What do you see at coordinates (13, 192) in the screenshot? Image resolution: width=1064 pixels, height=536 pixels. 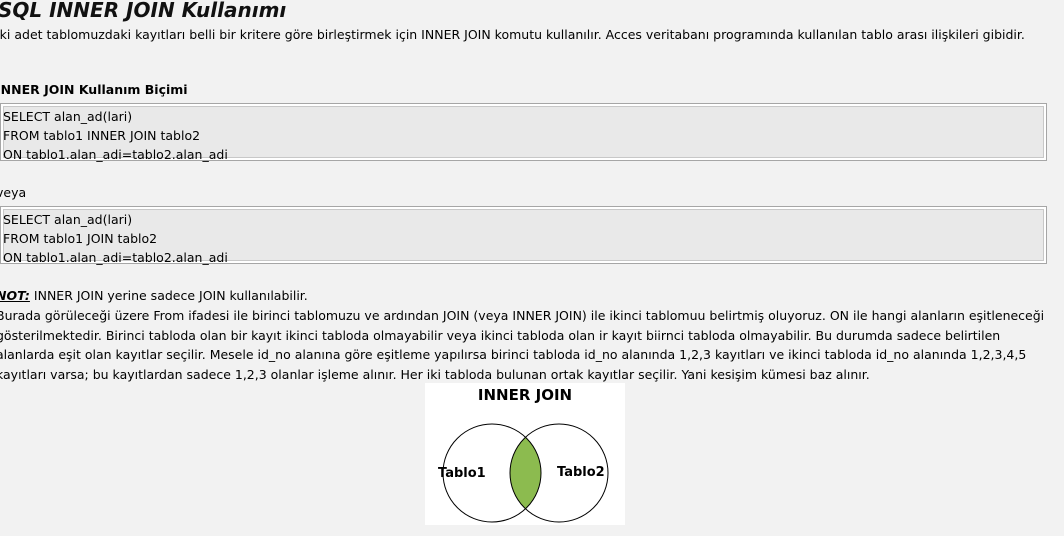 I see `or-text: veya` at bounding box center [13, 192].